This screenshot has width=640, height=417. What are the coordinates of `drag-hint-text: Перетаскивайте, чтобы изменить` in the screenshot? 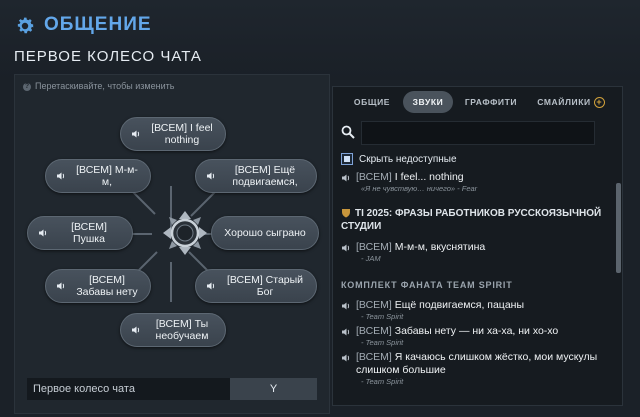 It's located at (105, 86).